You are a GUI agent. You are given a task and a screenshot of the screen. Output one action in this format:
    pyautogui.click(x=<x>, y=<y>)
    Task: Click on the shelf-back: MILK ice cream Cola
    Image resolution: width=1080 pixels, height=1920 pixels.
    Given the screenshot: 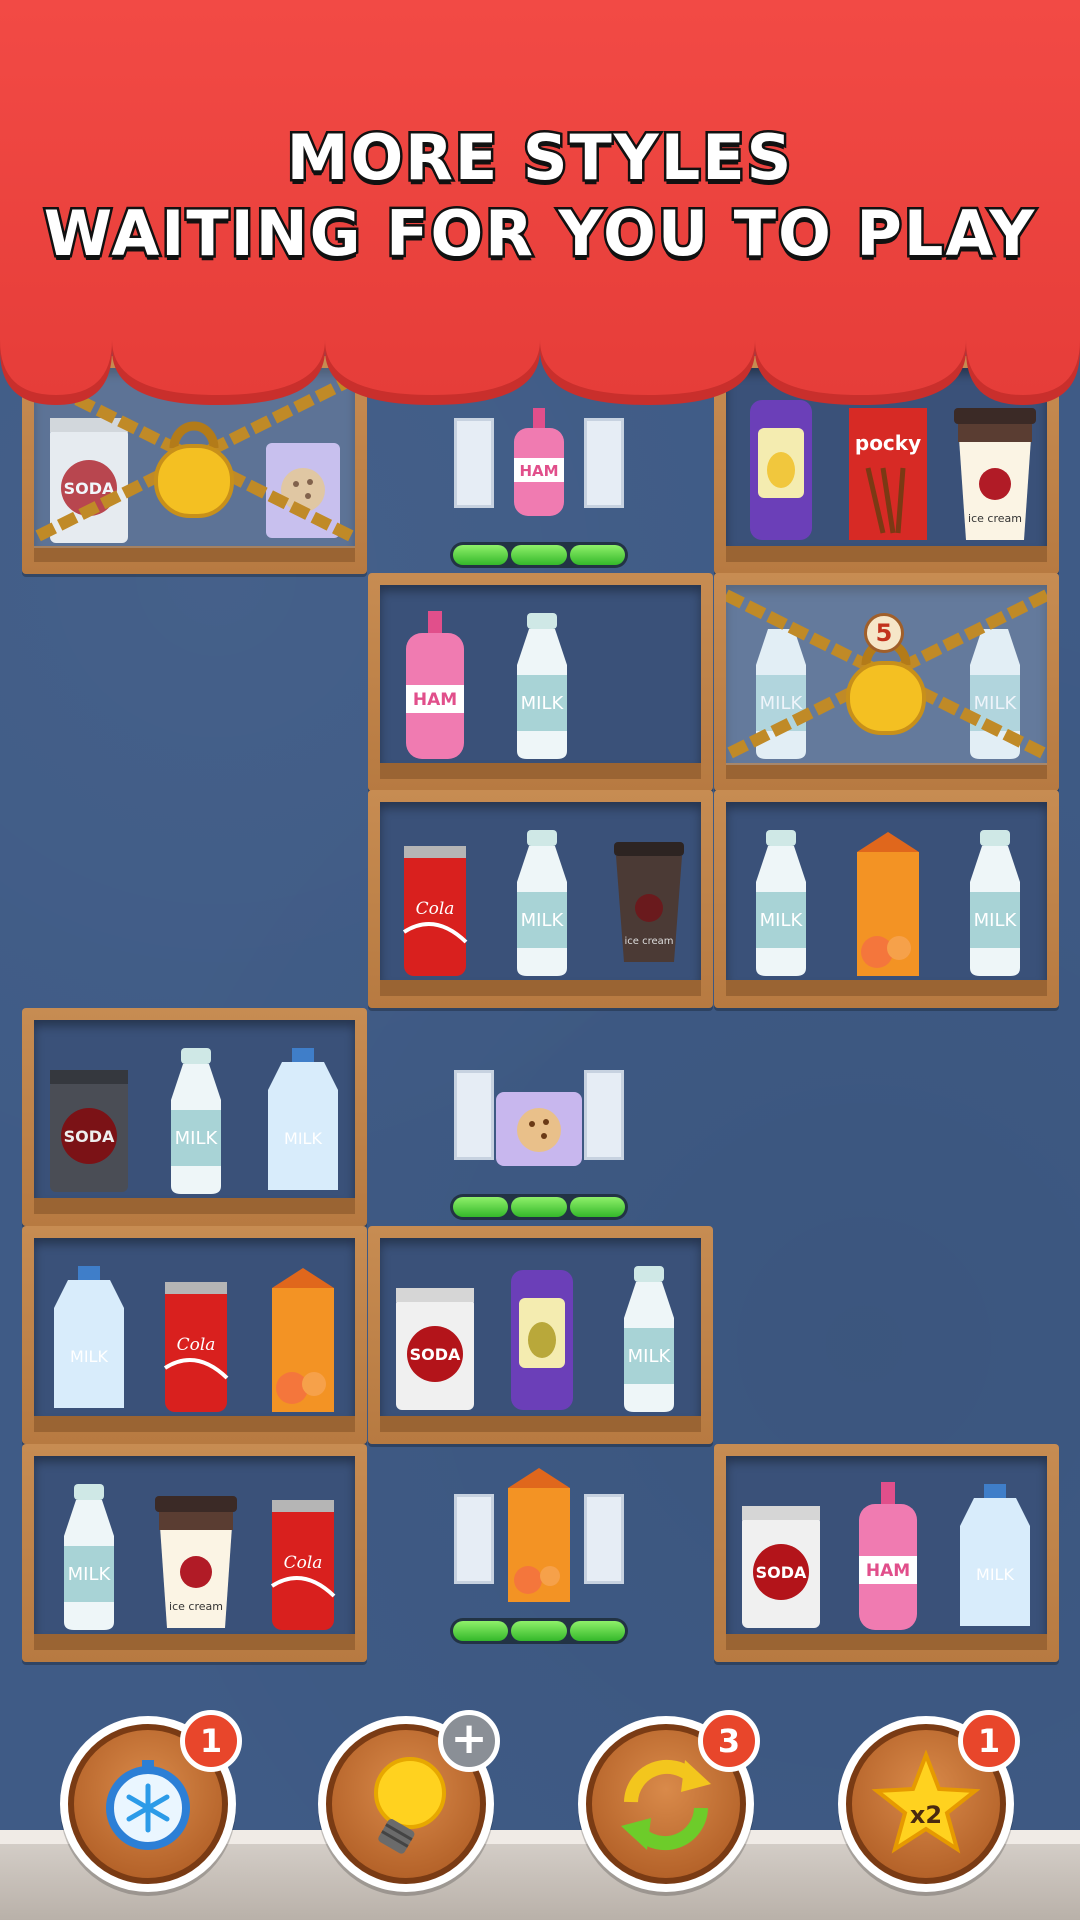 What is the action you would take?
    pyautogui.click(x=194, y=1546)
    